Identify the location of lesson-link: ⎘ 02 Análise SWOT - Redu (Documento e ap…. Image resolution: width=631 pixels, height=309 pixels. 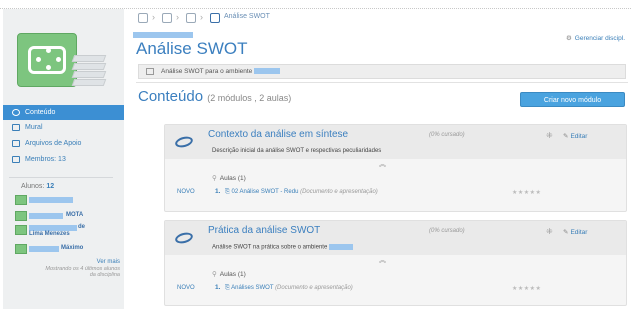
(301, 192).